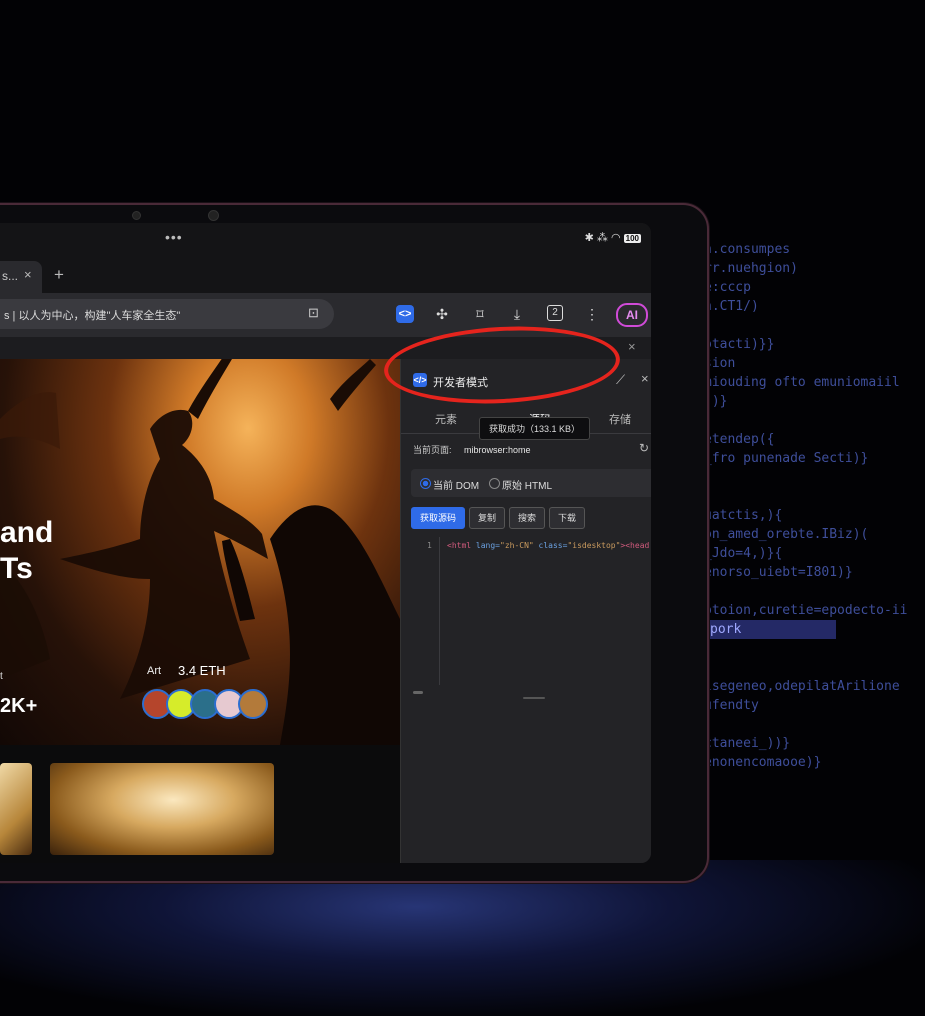 The width and height of the screenshot is (925, 1016). I want to click on code-line: enonencomaooe)}, so click(763, 762).